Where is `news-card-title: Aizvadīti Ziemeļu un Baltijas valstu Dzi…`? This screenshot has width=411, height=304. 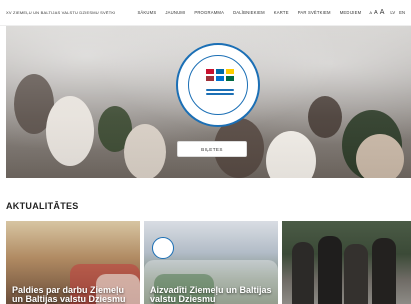 news-card-title: Aizvadīti Ziemeļu un Baltijas valstu Dzi… is located at coordinates (212, 295).